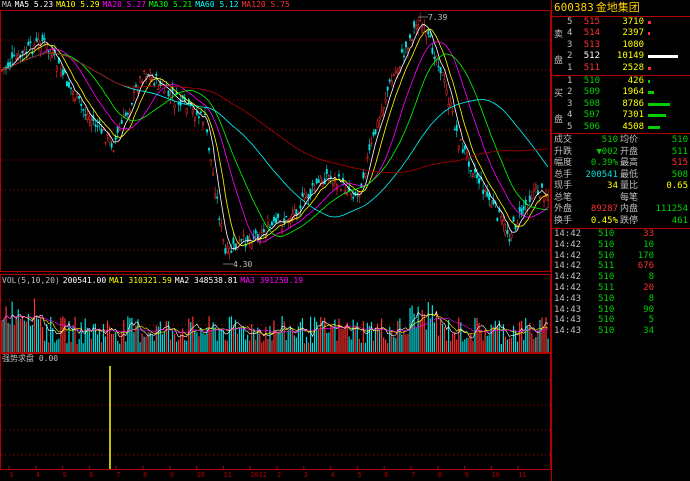  Describe the element at coordinates (621, 56) in the screenshot. I see `book-row: 2 512 10149` at that location.